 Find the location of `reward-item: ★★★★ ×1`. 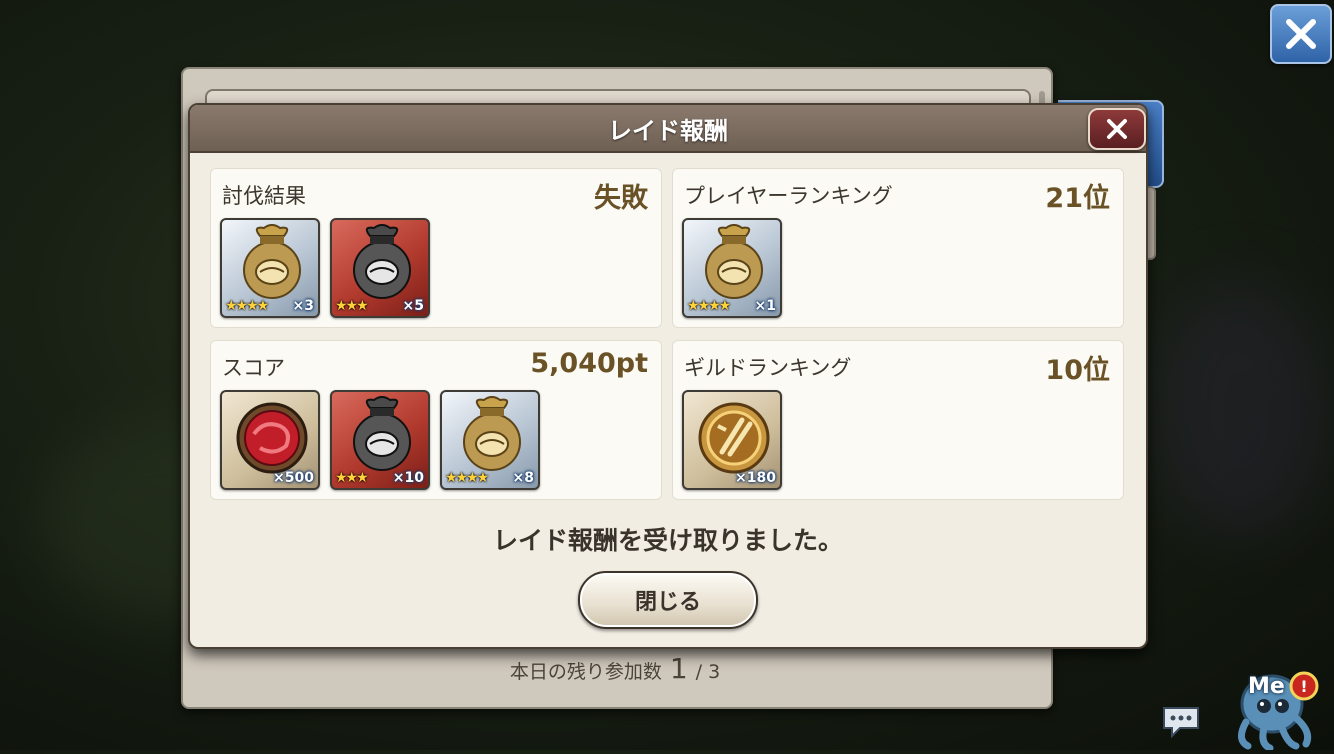

reward-item: ★★★★ ×1 is located at coordinates (732, 268).